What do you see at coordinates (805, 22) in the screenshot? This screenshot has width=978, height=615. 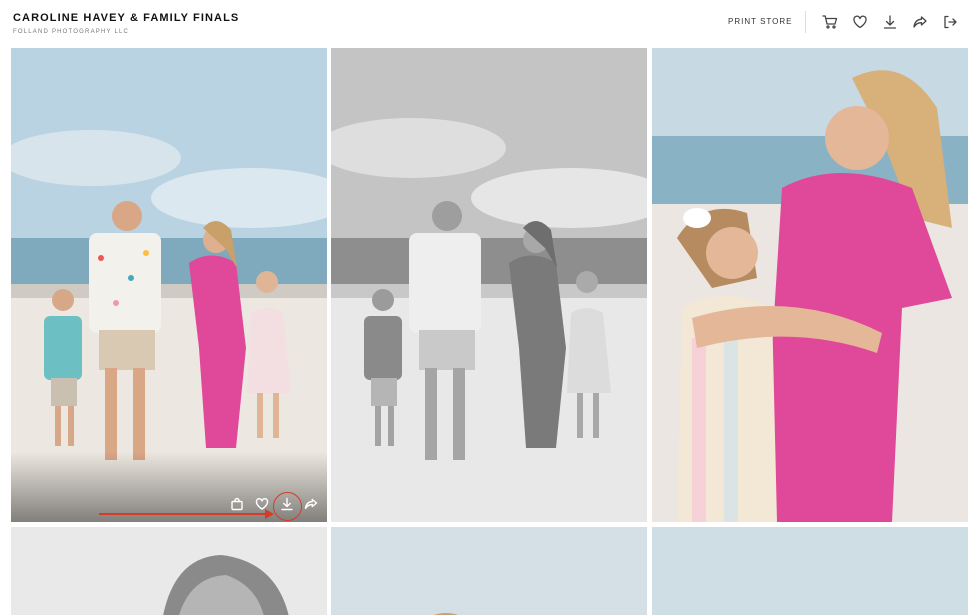 I see `header-divider` at bounding box center [805, 22].